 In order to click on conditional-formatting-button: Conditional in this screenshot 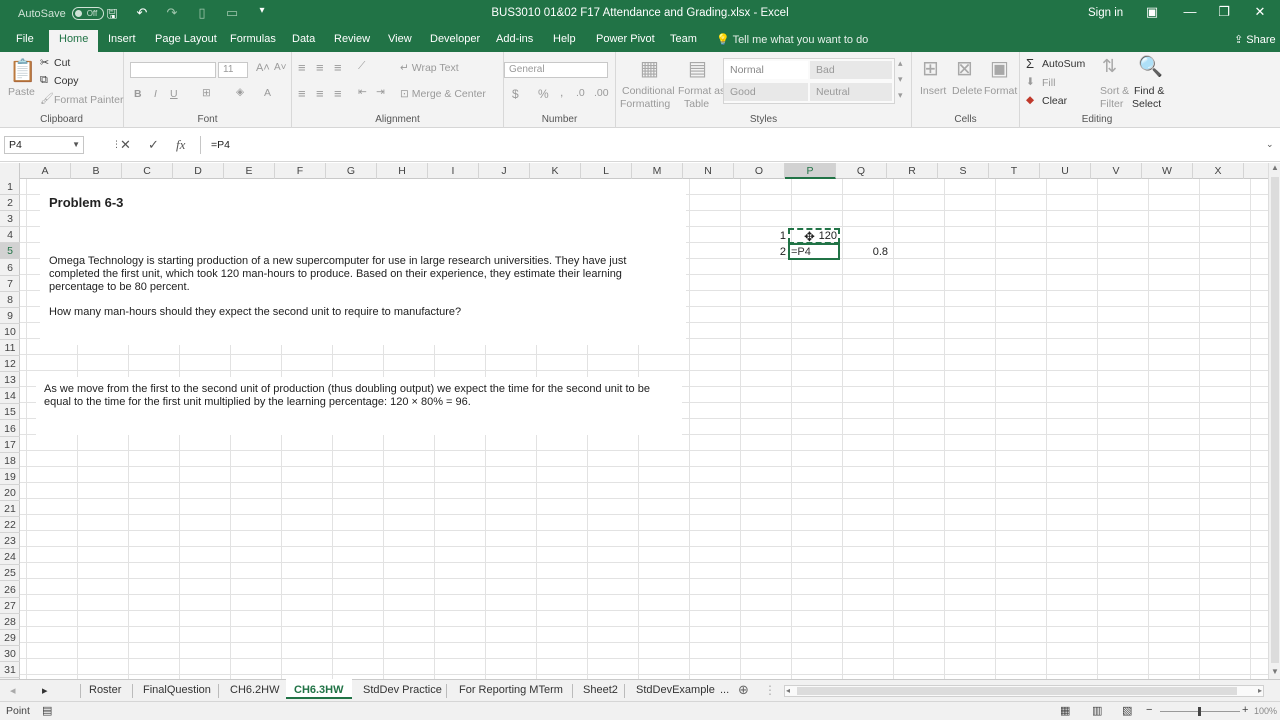, I will do `click(648, 91)`.